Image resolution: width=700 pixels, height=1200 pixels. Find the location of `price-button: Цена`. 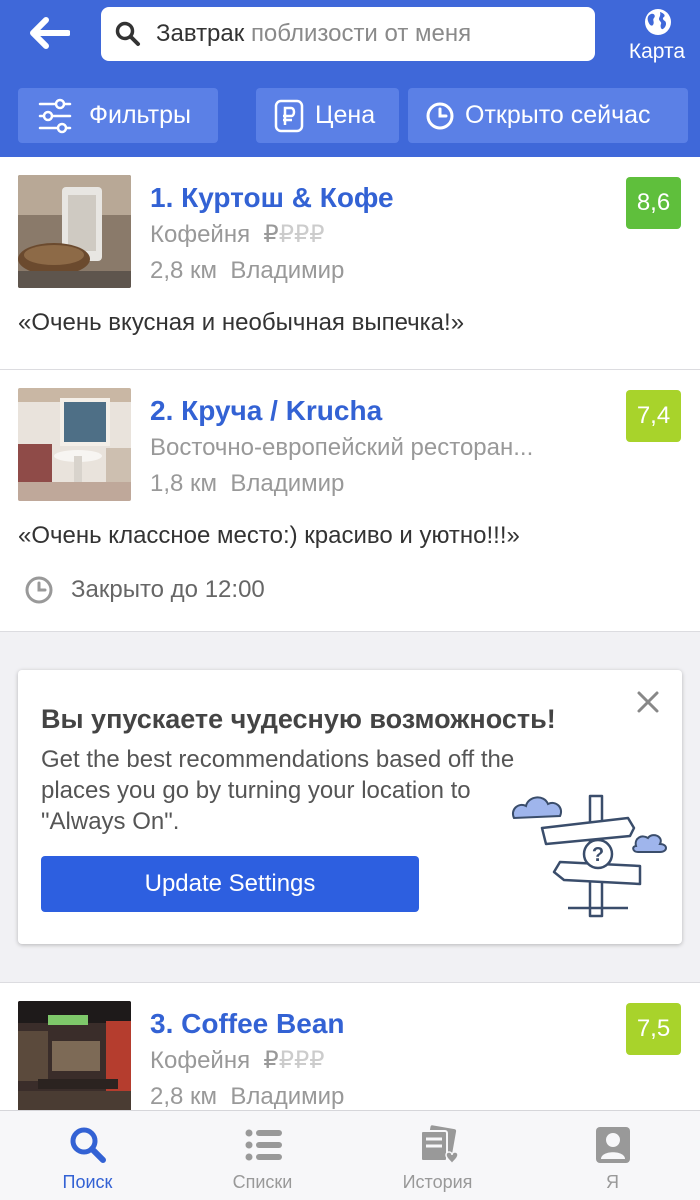

price-button: Цена is located at coordinates (327, 115).